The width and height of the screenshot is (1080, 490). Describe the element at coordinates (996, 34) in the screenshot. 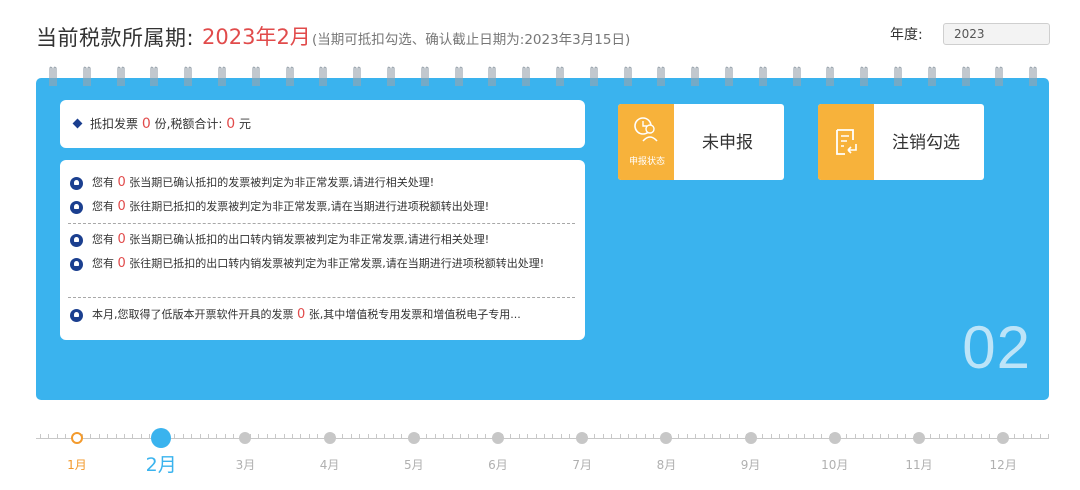

I see `year-select: 2023` at that location.